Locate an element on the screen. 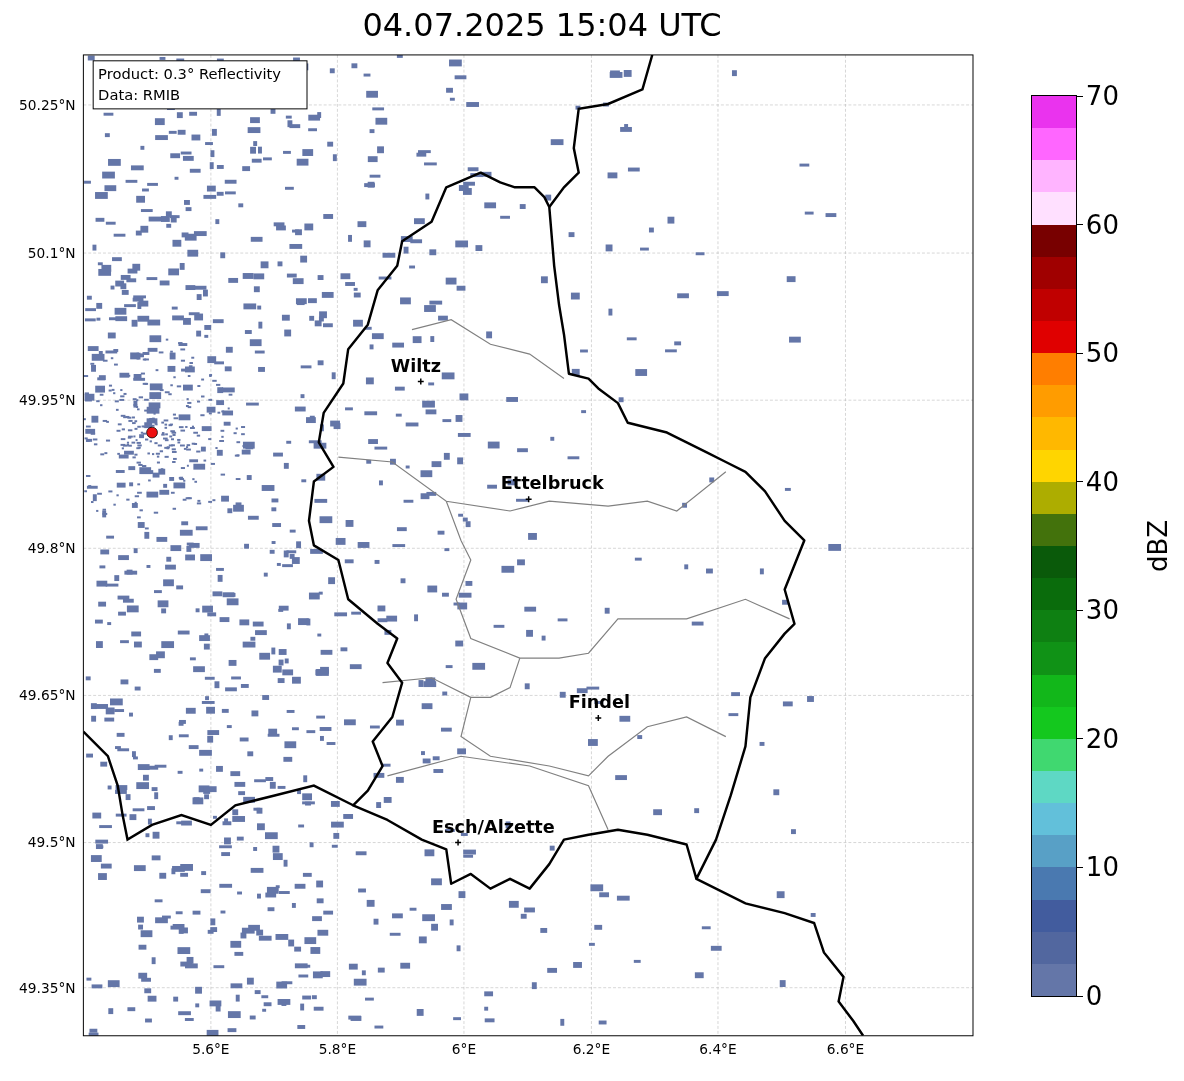 Image resolution: width=1184 pixels, height=1081 pixels. scale-tick-label: 40 is located at coordinates (1102, 481).